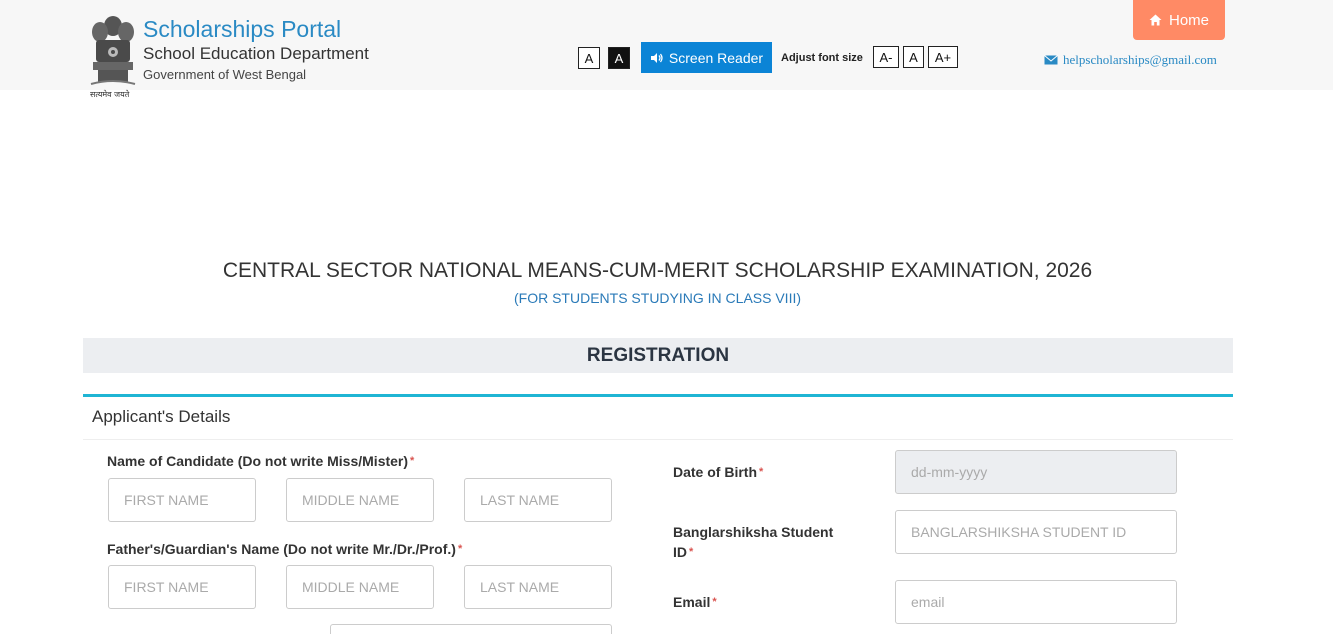 Image resolution: width=1333 pixels, height=634 pixels. I want to click on next-field-input-partial, so click(471, 629).